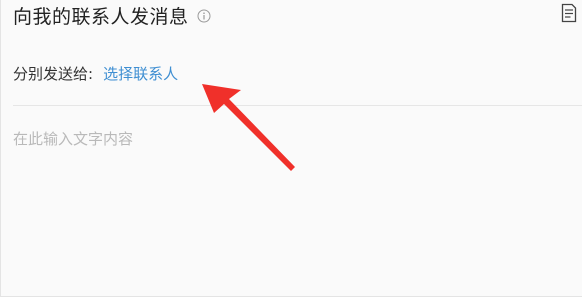  What do you see at coordinates (297, 105) in the screenshot?
I see `divider` at bounding box center [297, 105].